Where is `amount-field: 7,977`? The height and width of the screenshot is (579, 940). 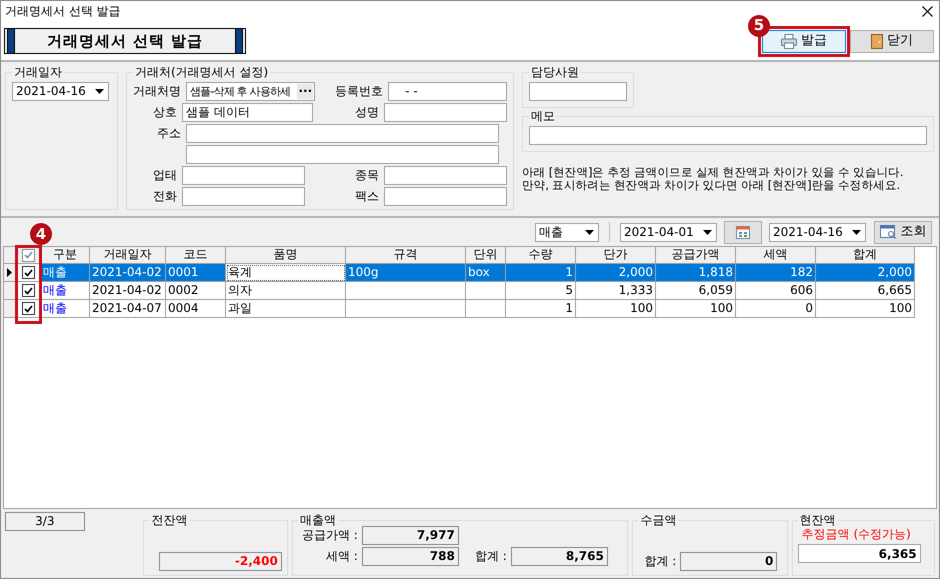 amount-field: 7,977 is located at coordinates (410, 535).